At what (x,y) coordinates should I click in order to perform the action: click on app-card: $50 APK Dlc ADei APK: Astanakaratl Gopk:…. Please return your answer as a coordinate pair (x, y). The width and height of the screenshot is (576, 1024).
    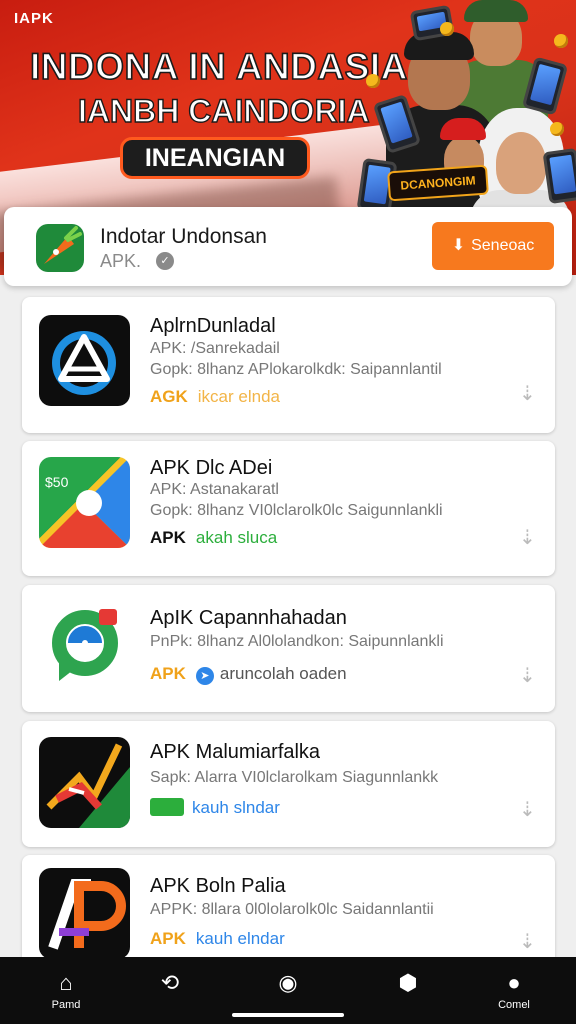
    Looking at the image, I should click on (288, 508).